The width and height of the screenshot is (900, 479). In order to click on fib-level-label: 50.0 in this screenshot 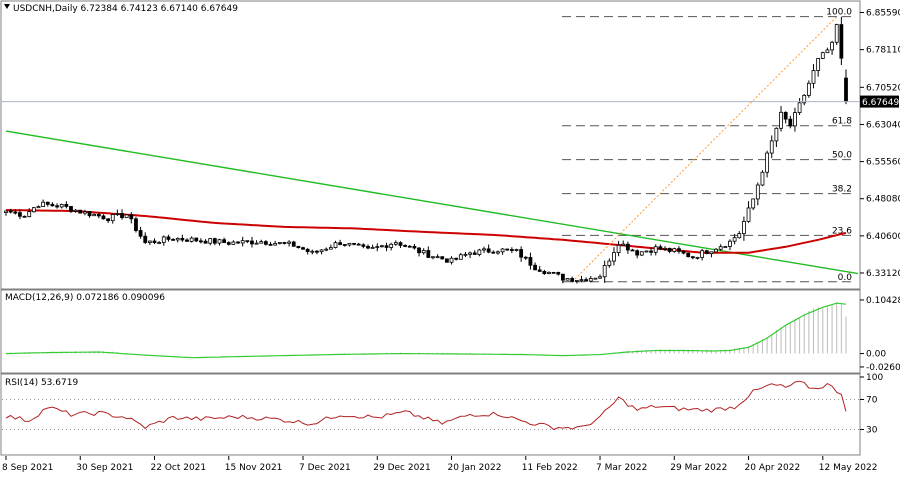, I will do `click(842, 156)`.